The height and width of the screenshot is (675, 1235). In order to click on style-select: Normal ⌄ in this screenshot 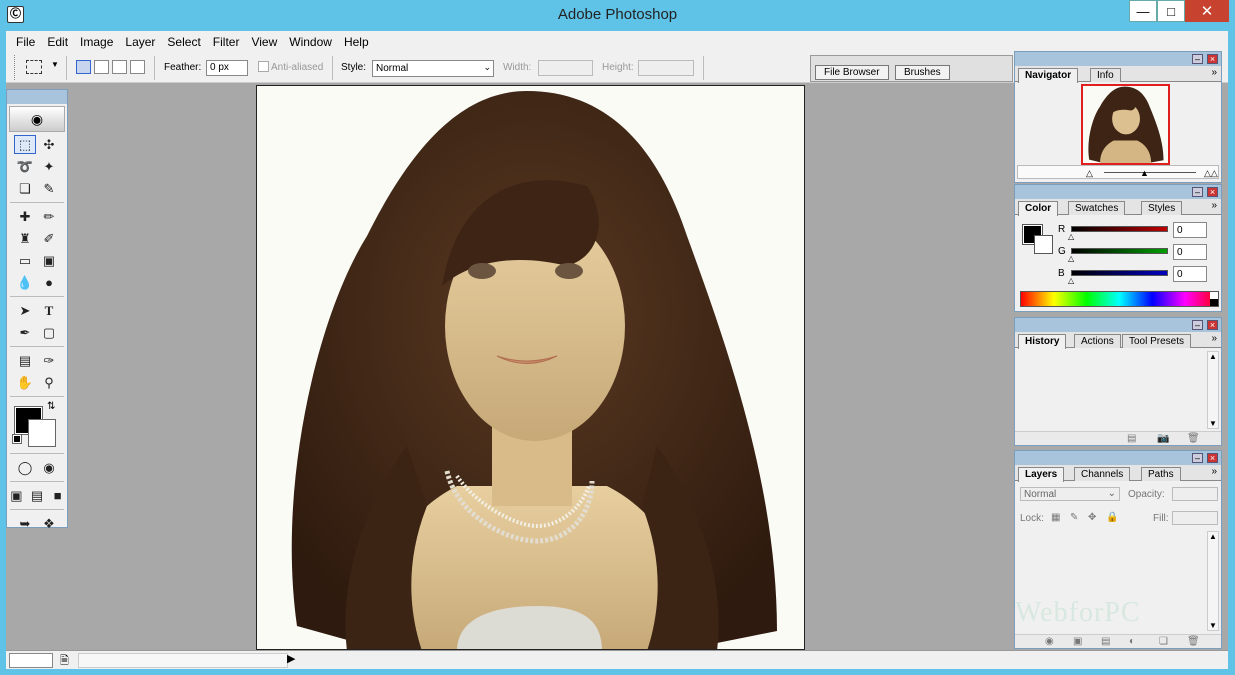, I will do `click(433, 68)`.